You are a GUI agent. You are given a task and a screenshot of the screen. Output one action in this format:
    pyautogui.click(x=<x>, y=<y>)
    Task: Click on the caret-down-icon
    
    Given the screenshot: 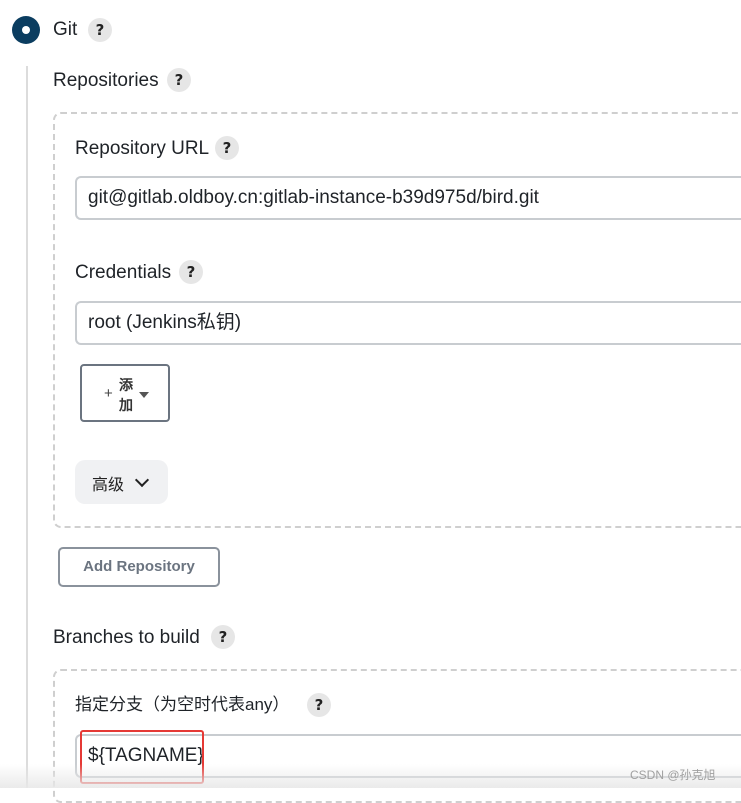 What is the action you would take?
    pyautogui.click(x=144, y=395)
    